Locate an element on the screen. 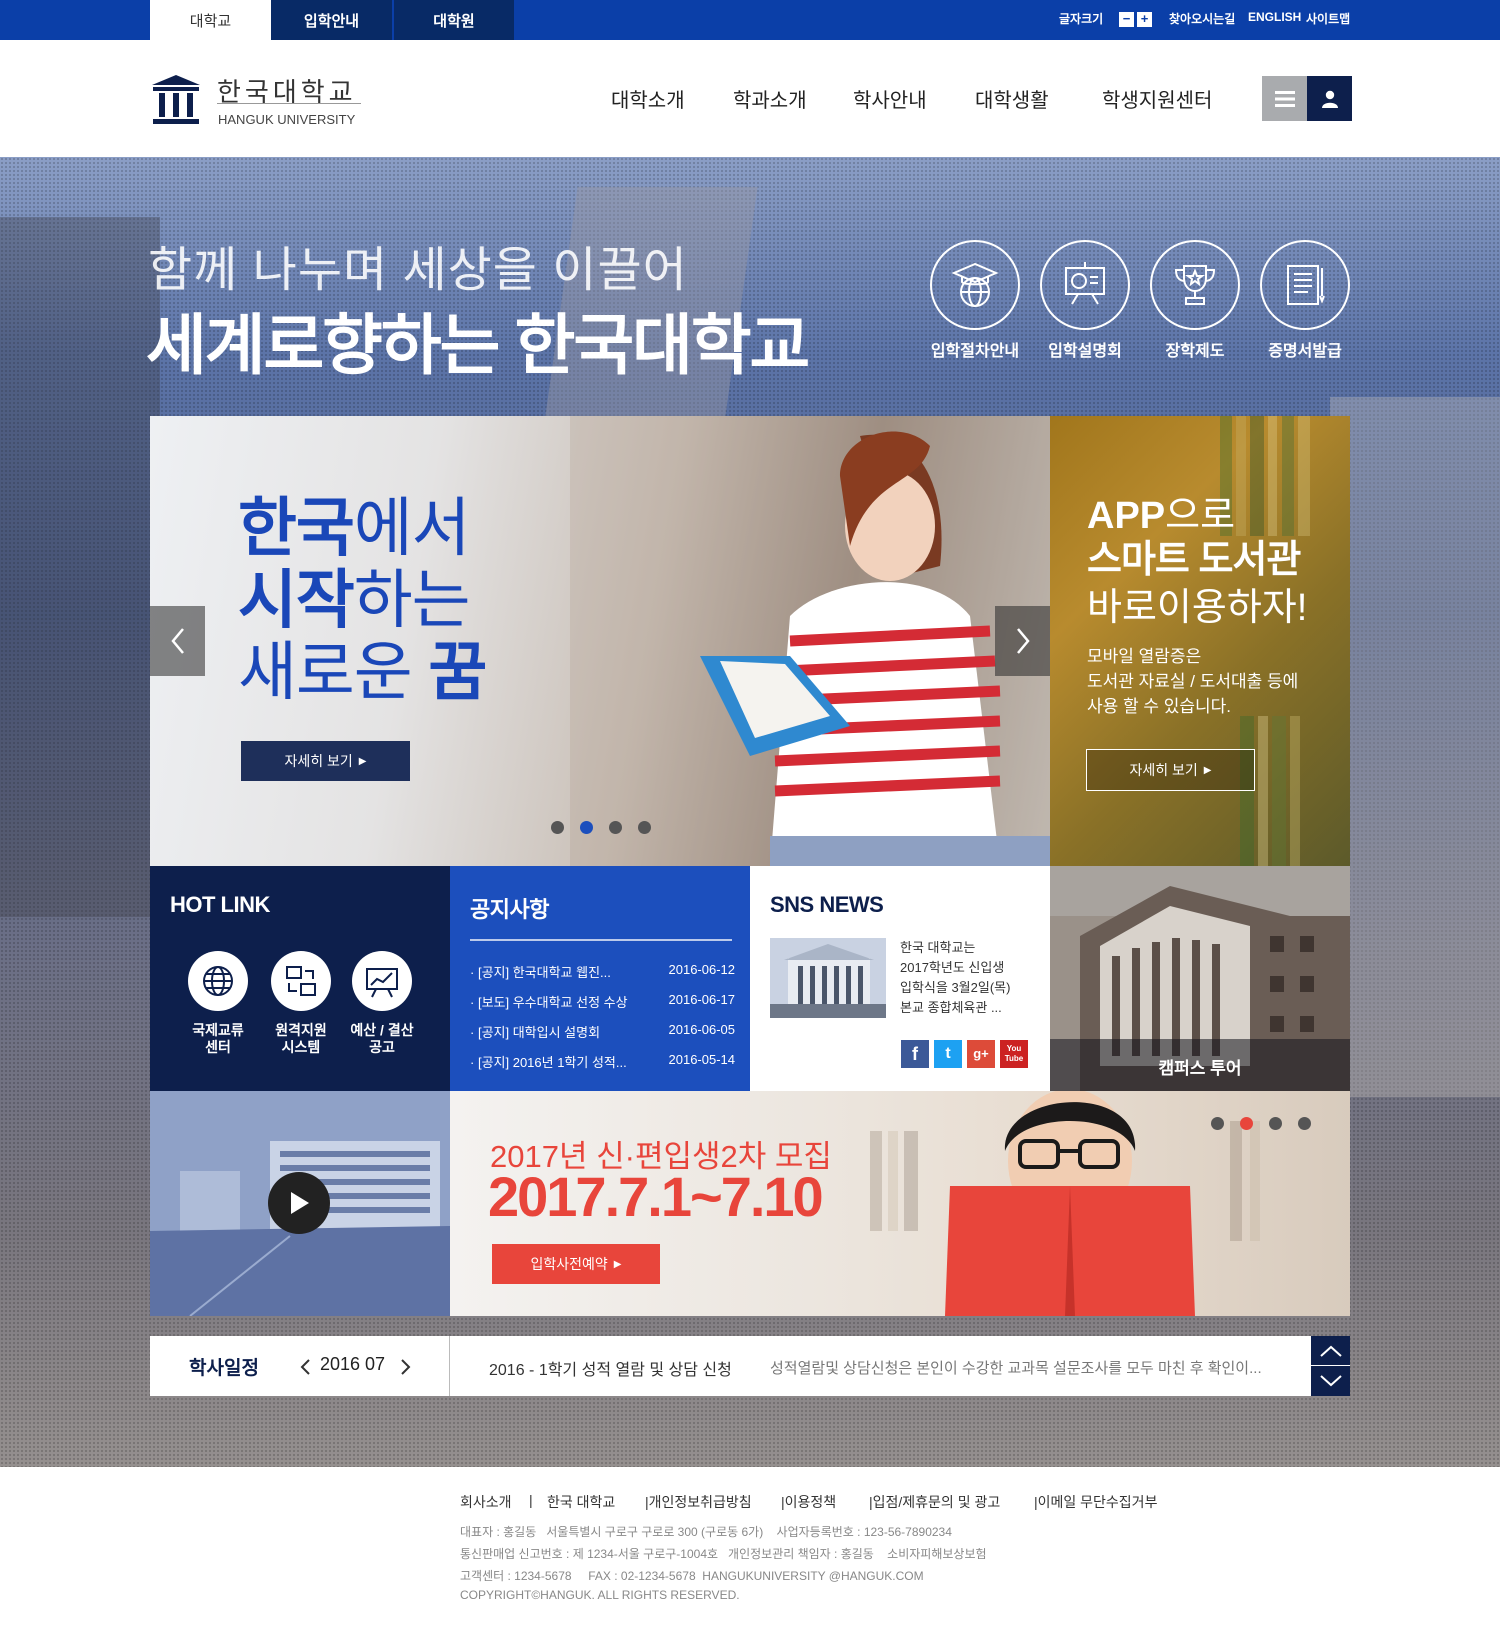  slide-prev-button is located at coordinates (177, 641).